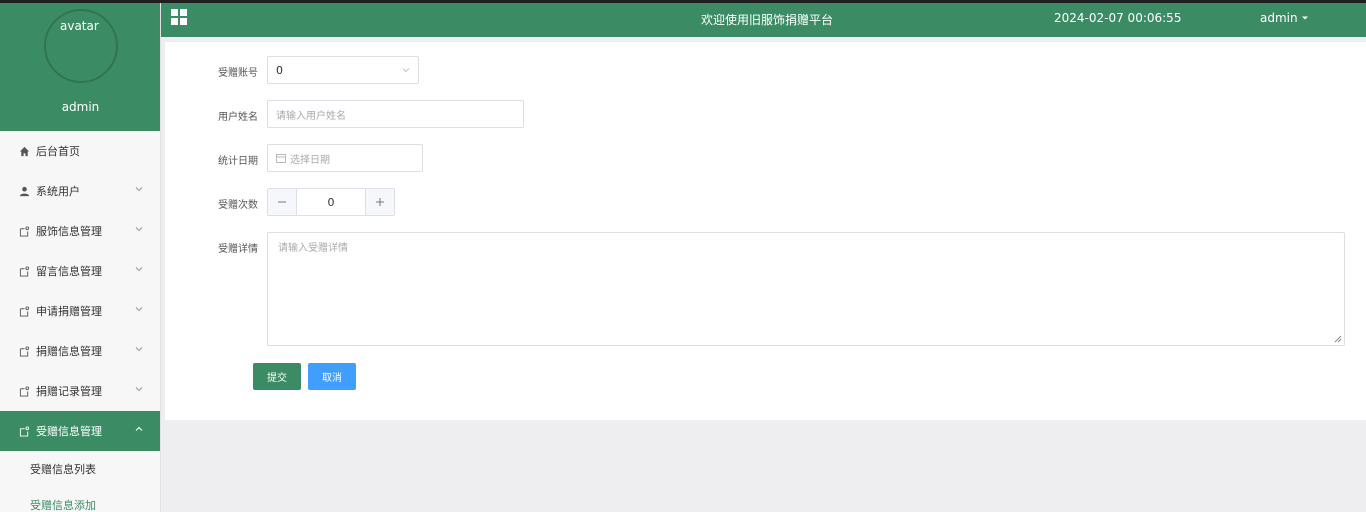 The height and width of the screenshot is (512, 1366). Describe the element at coordinates (79, 26) in the screenshot. I see `avatar-alt-text: avatar` at that location.